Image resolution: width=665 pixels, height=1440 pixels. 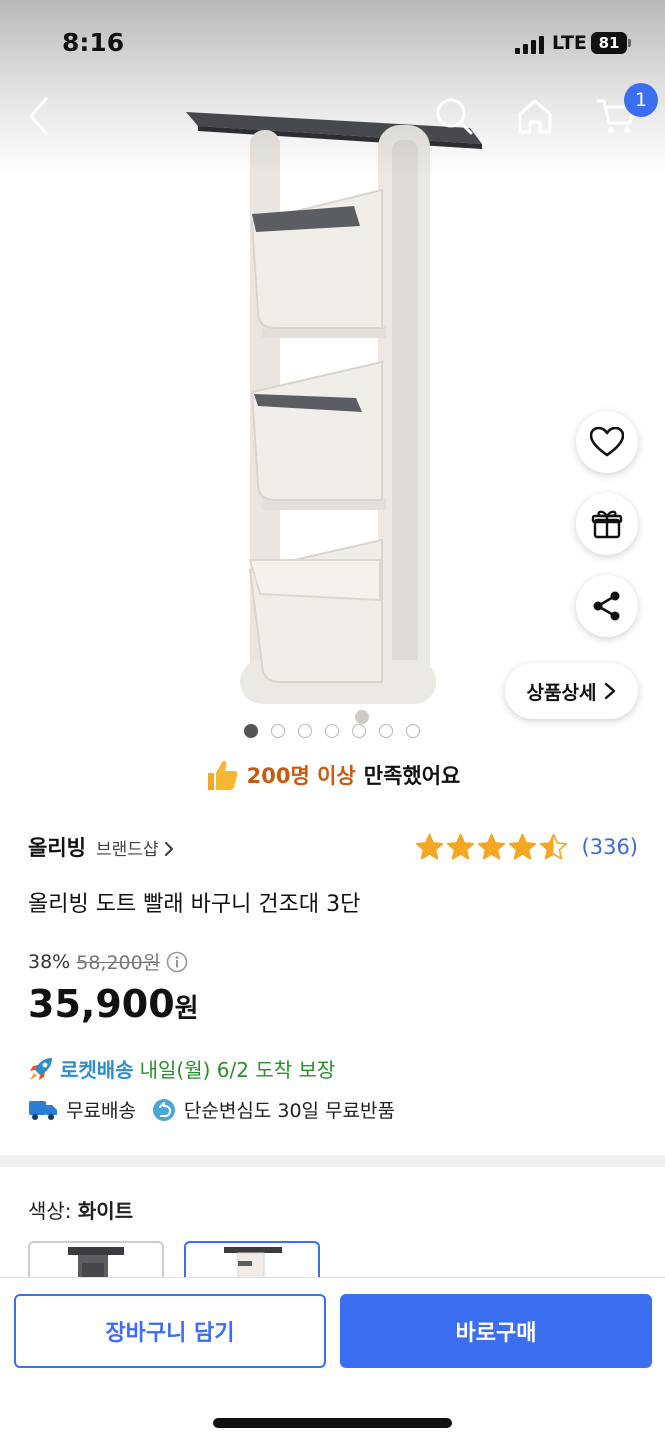 I want to click on gift-button, so click(x=607, y=524).